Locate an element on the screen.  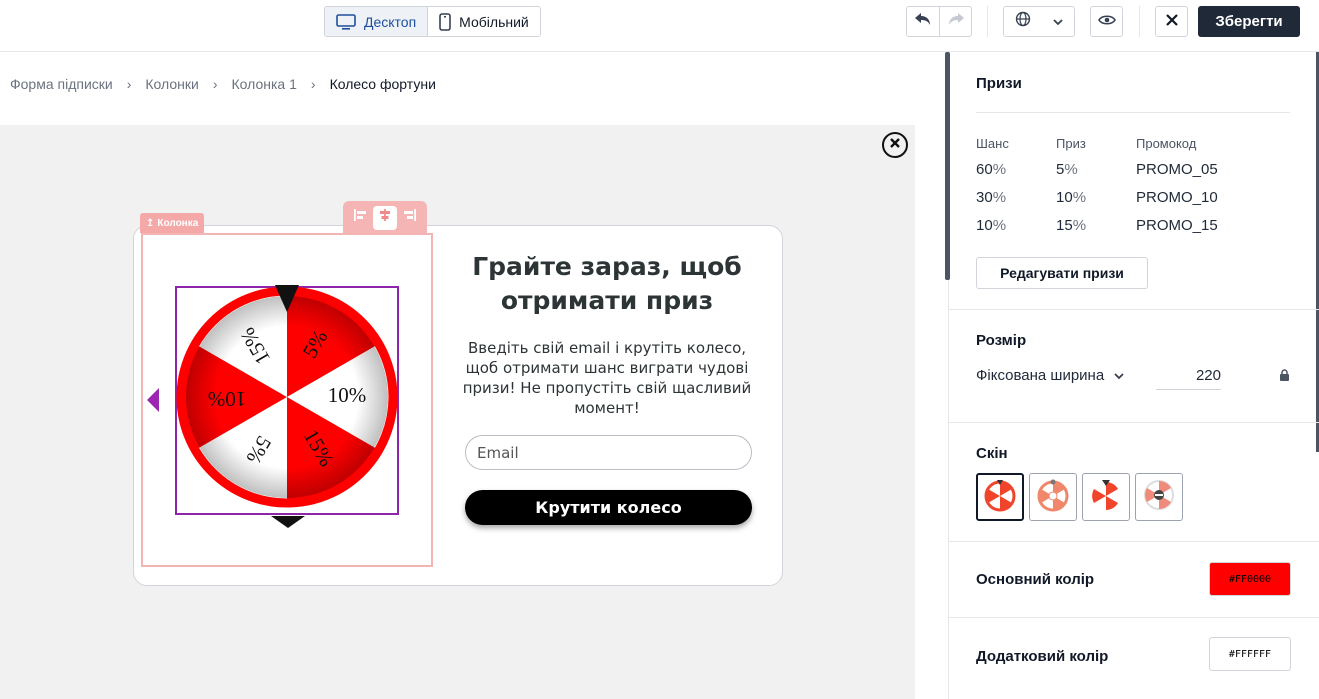
align-right-button is located at coordinates (410, 218).